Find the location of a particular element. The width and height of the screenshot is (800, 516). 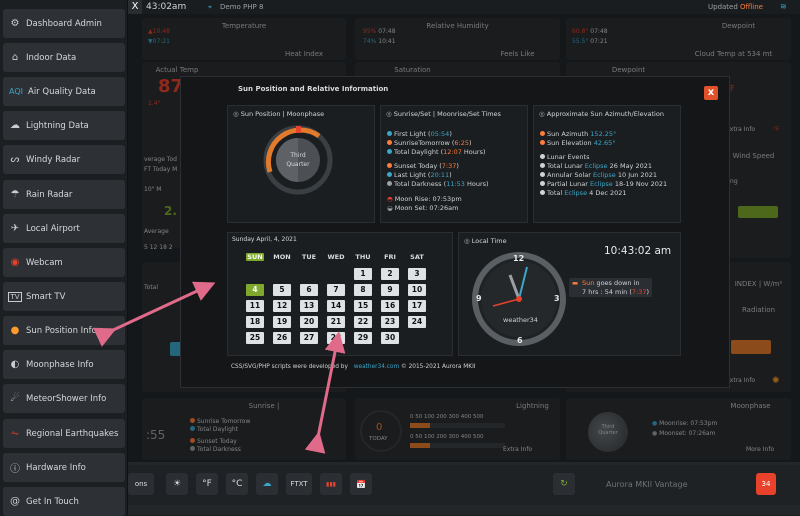

moon-set-row: ◒ Moon Set: 07:26am is located at coordinates (423, 208).